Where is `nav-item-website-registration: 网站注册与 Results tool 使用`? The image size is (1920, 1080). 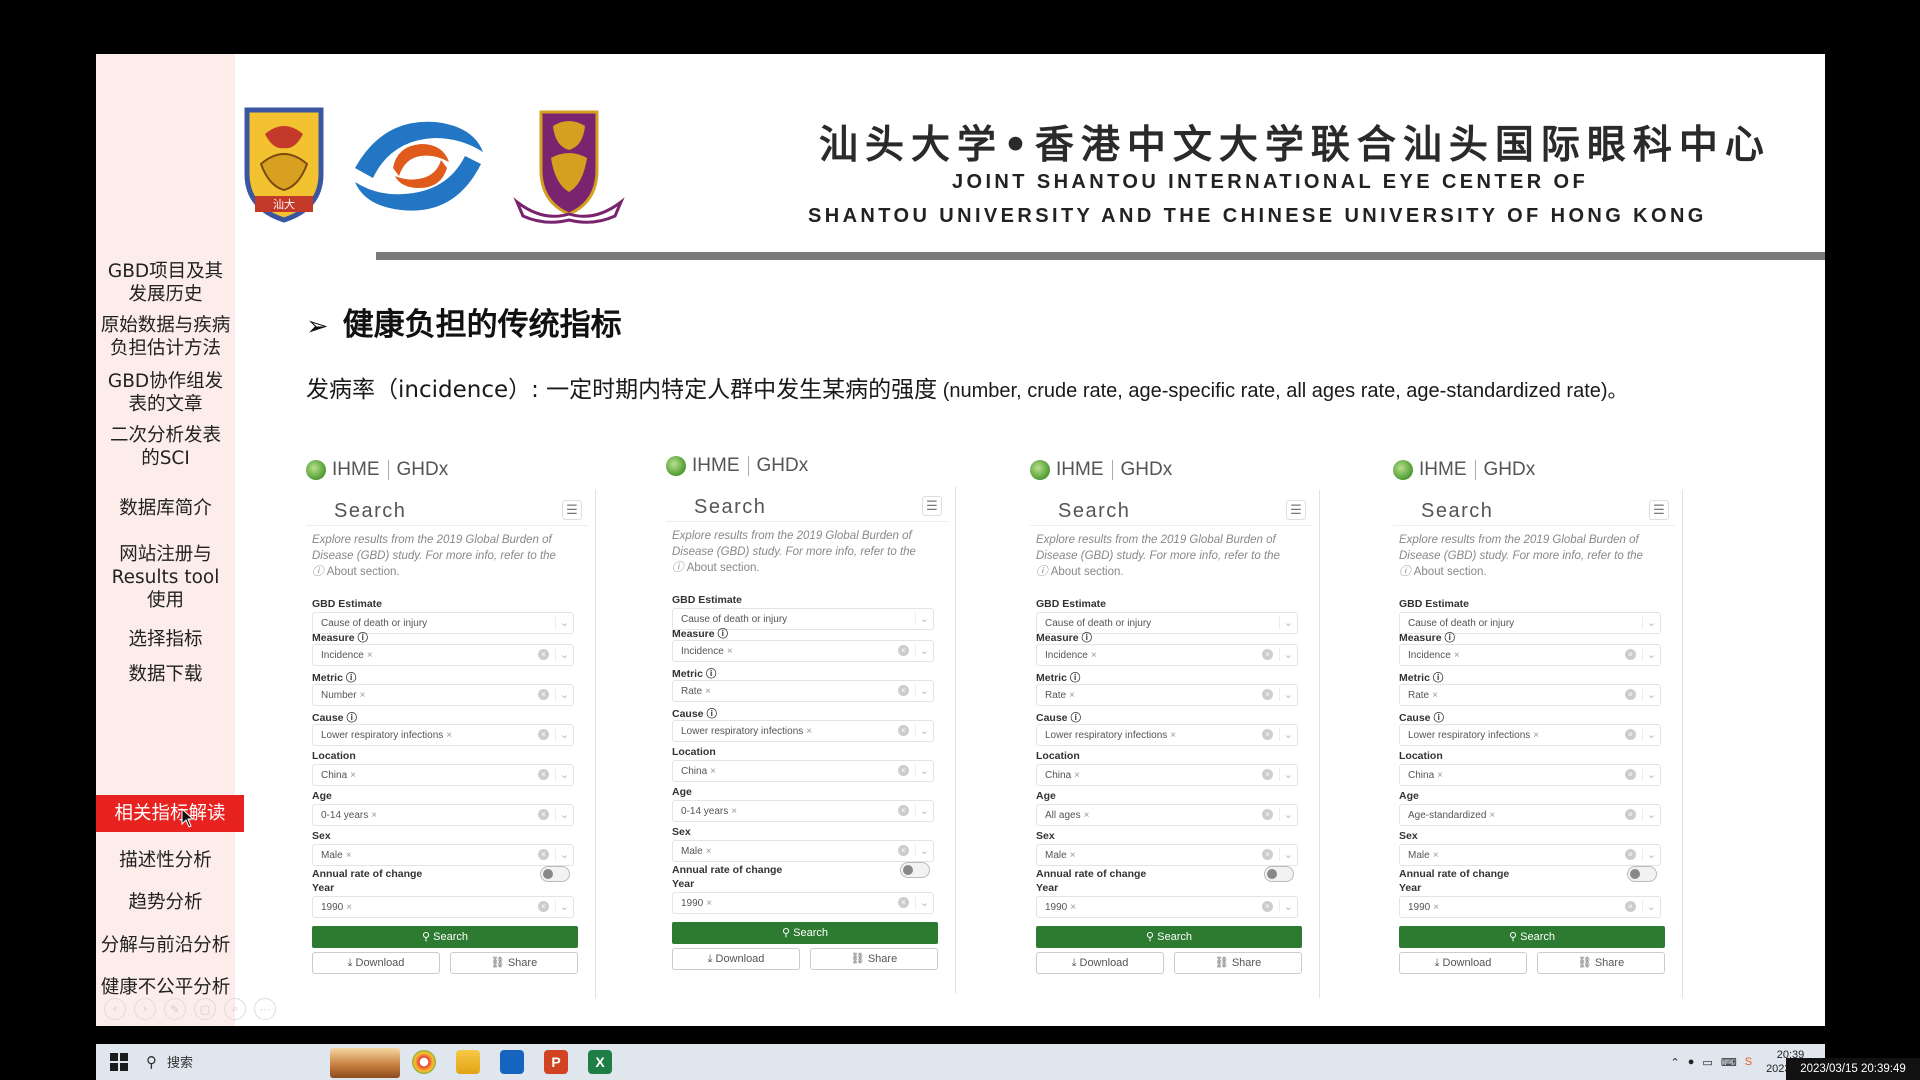
nav-item-website-registration: 网站注册与 Results tool 使用 is located at coordinates (165, 577).